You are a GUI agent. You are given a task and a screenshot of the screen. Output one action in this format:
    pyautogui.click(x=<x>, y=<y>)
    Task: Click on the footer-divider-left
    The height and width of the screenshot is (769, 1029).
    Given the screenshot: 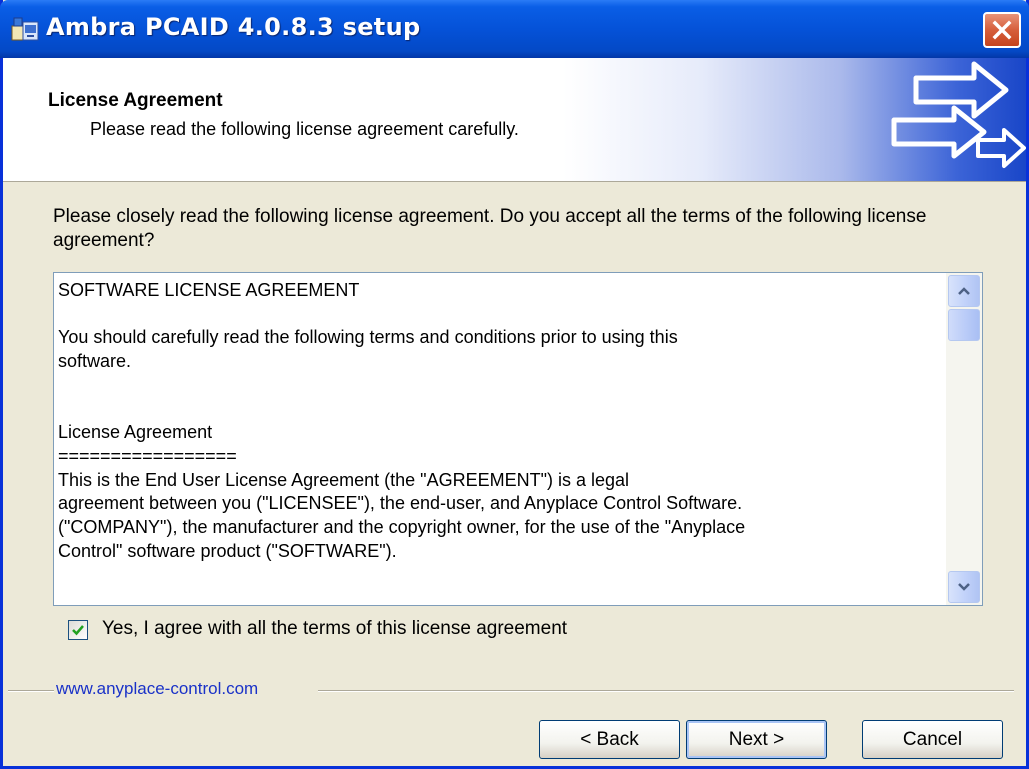 What is the action you would take?
    pyautogui.click(x=31, y=691)
    